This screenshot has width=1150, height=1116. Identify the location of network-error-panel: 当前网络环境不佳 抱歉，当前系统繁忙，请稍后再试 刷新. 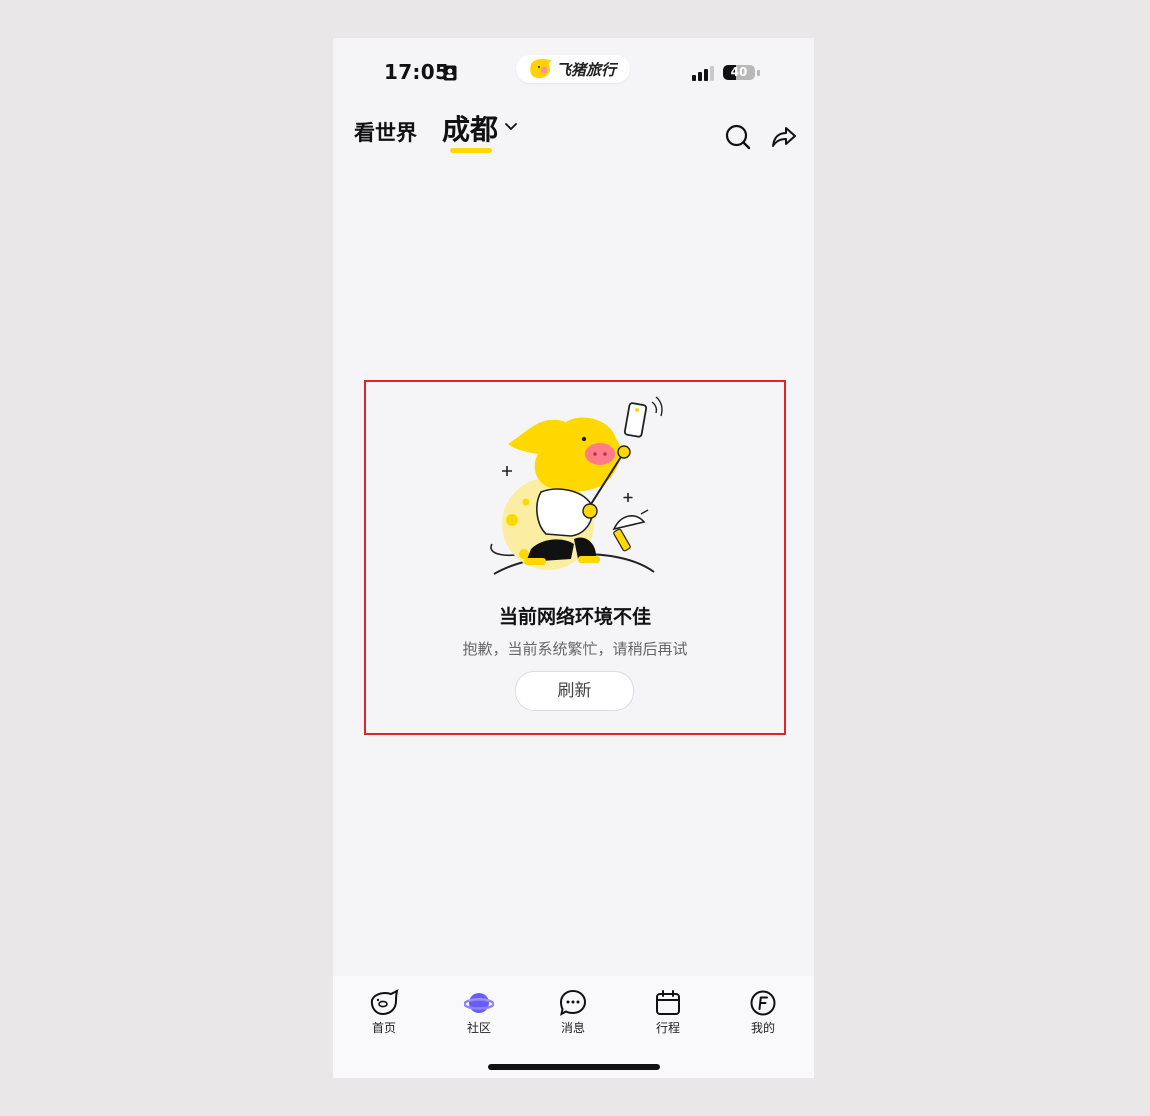
(575, 557).